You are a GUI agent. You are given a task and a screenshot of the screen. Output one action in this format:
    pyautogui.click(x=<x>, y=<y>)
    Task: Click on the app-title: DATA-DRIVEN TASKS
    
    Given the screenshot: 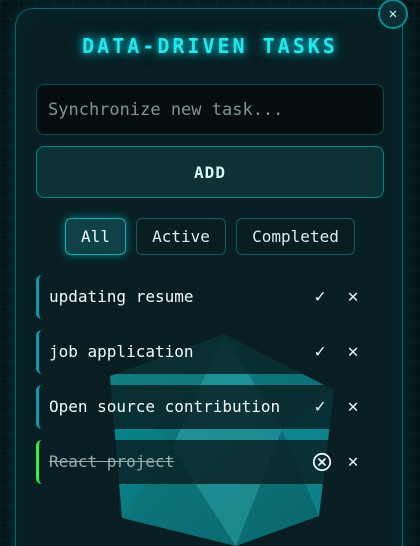 What is the action you would take?
    pyautogui.click(x=210, y=46)
    